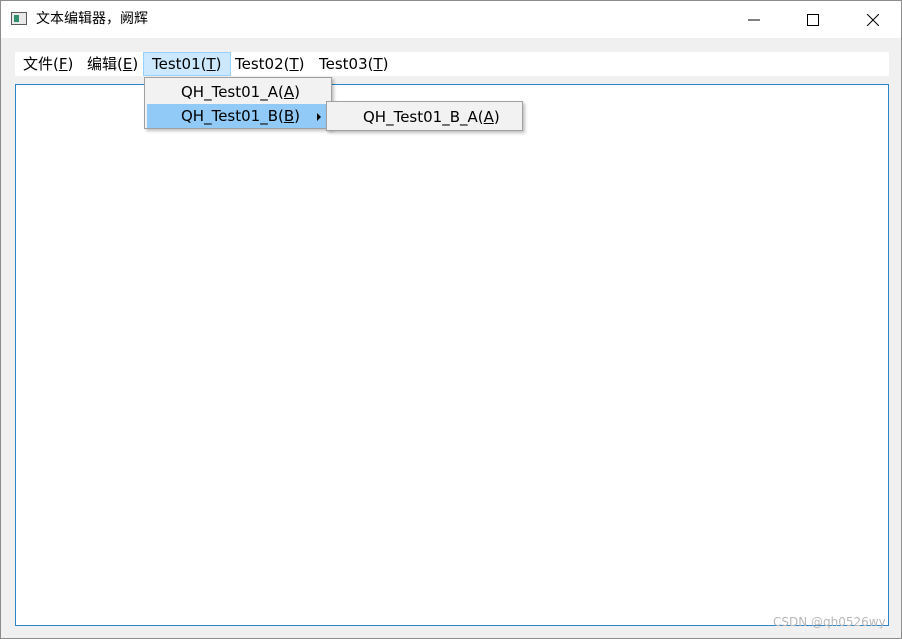 The width and height of the screenshot is (902, 639). I want to click on title-bar: 文本编辑器，阙辉, so click(451, 19).